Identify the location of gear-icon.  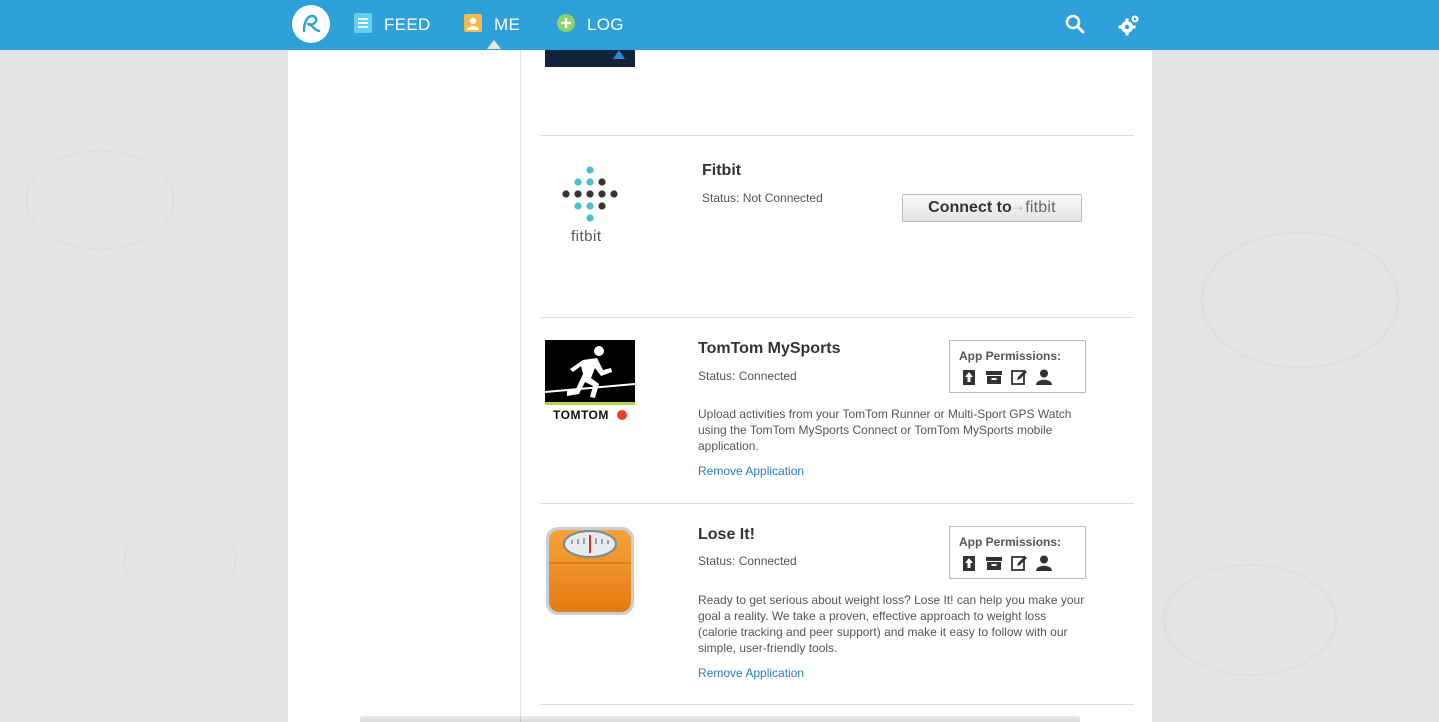
(1129, 25).